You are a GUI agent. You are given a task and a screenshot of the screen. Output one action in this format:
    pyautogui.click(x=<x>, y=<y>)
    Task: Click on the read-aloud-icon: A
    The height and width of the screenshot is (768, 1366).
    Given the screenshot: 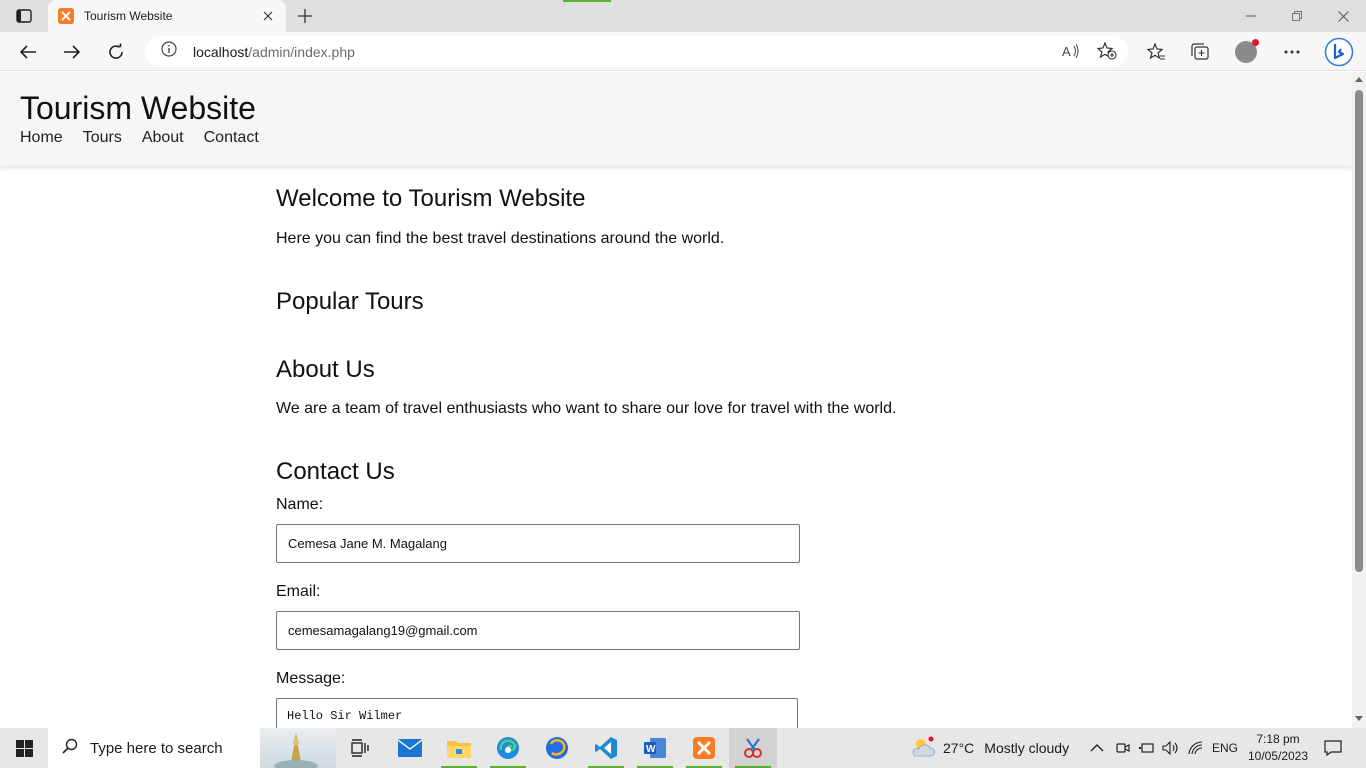 What is the action you would take?
    pyautogui.click(x=1071, y=51)
    